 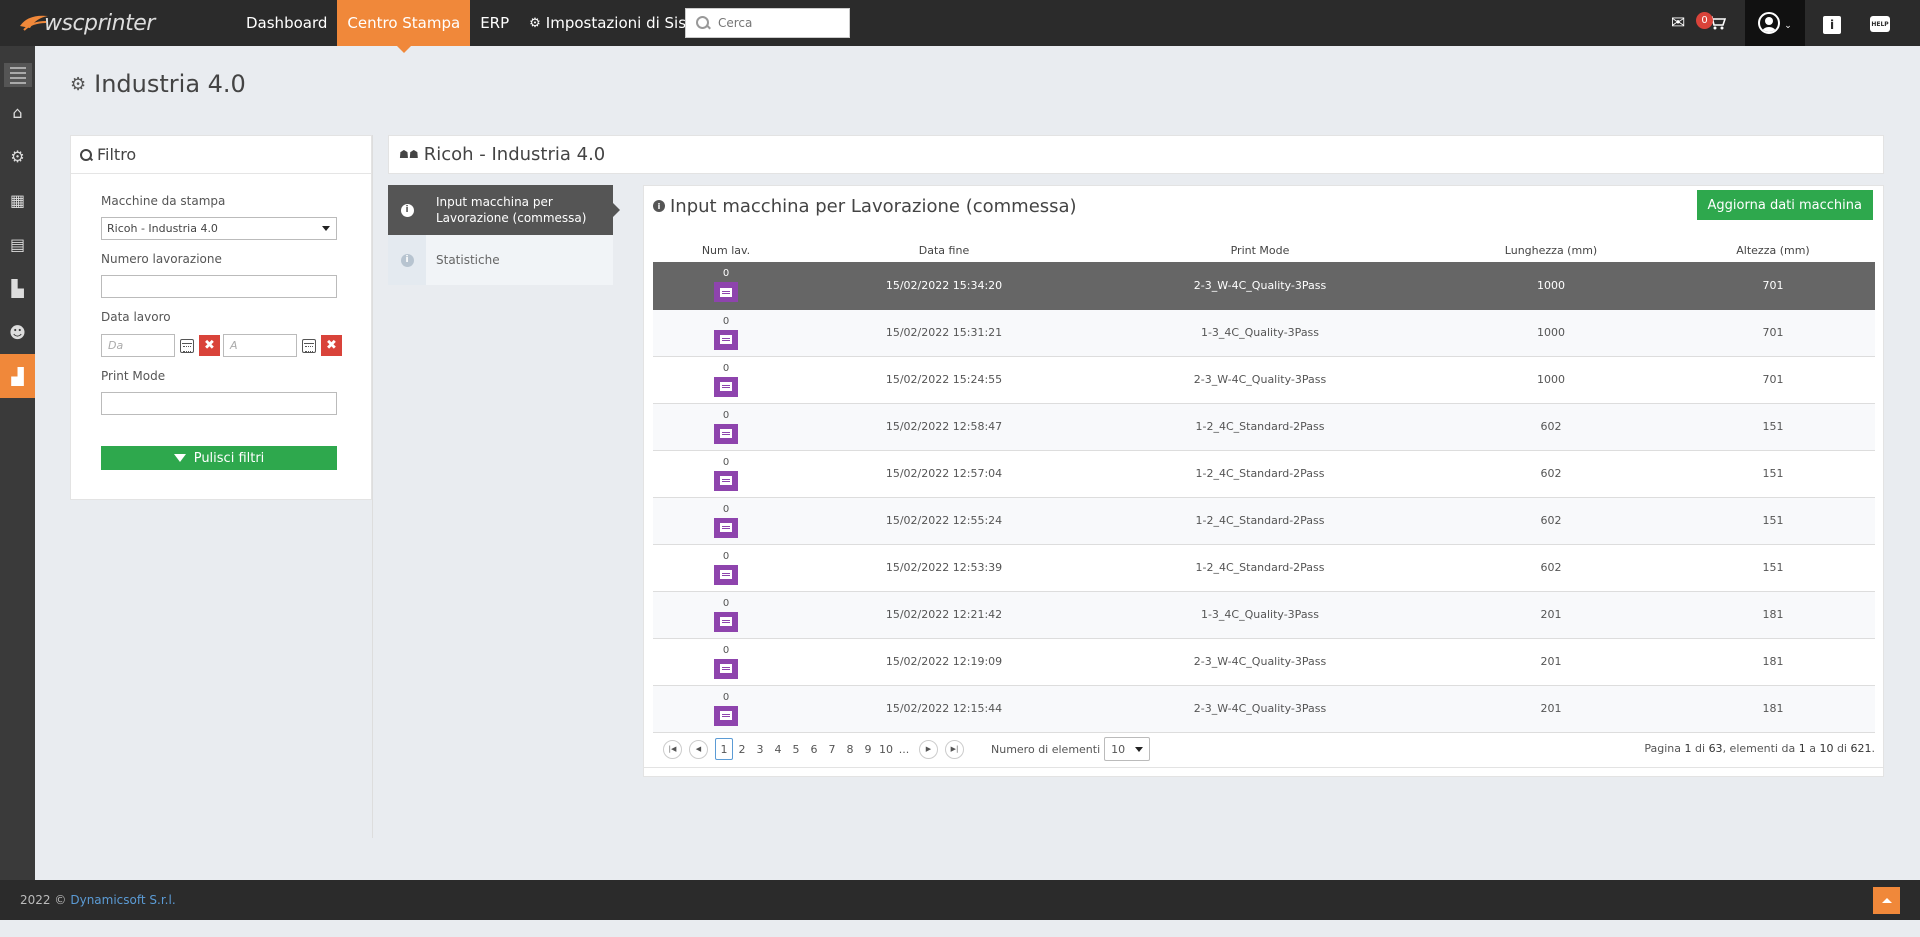 What do you see at coordinates (138, 345) in the screenshot?
I see `data-da-input: Da` at bounding box center [138, 345].